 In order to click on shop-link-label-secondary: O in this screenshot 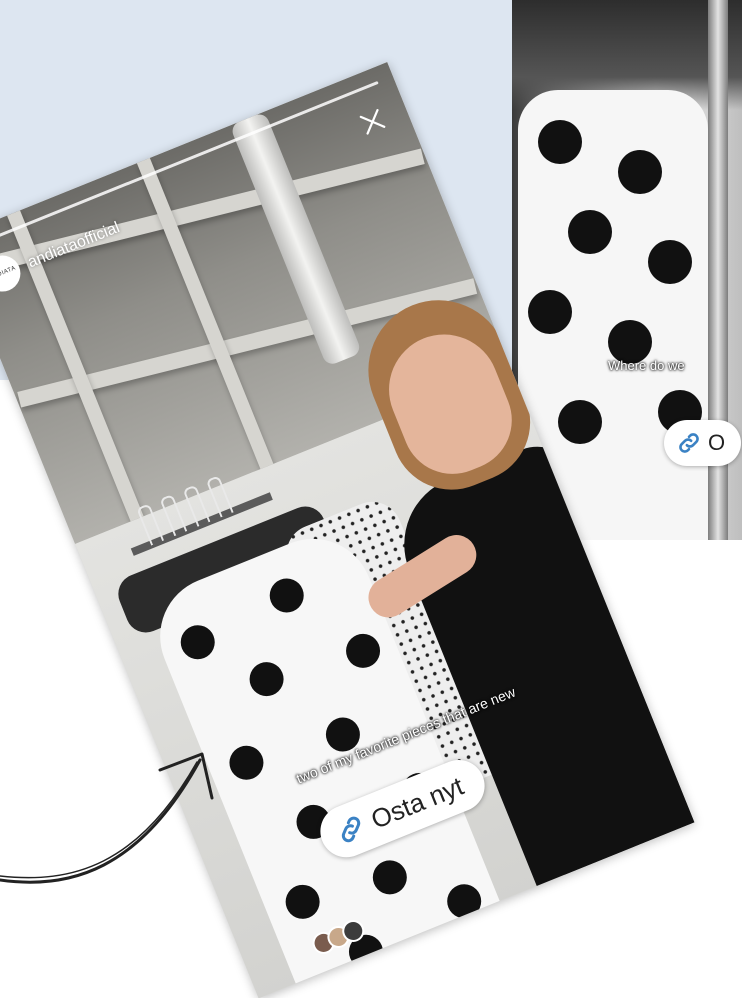, I will do `click(717, 442)`.